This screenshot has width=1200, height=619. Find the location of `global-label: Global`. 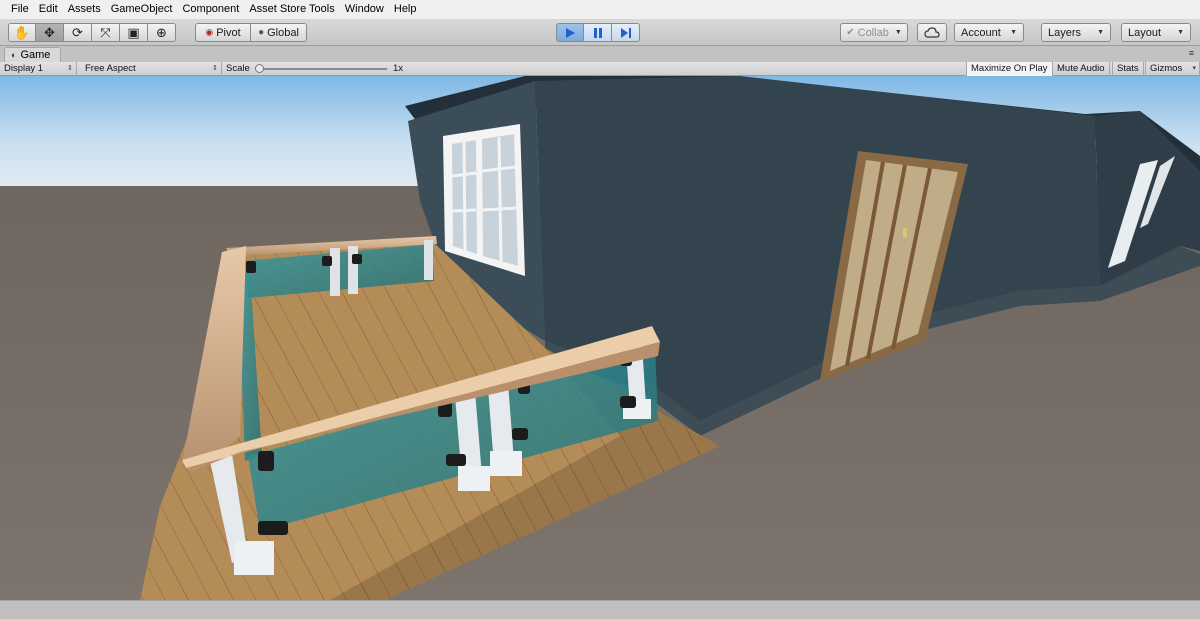

global-label: Global is located at coordinates (283, 32).